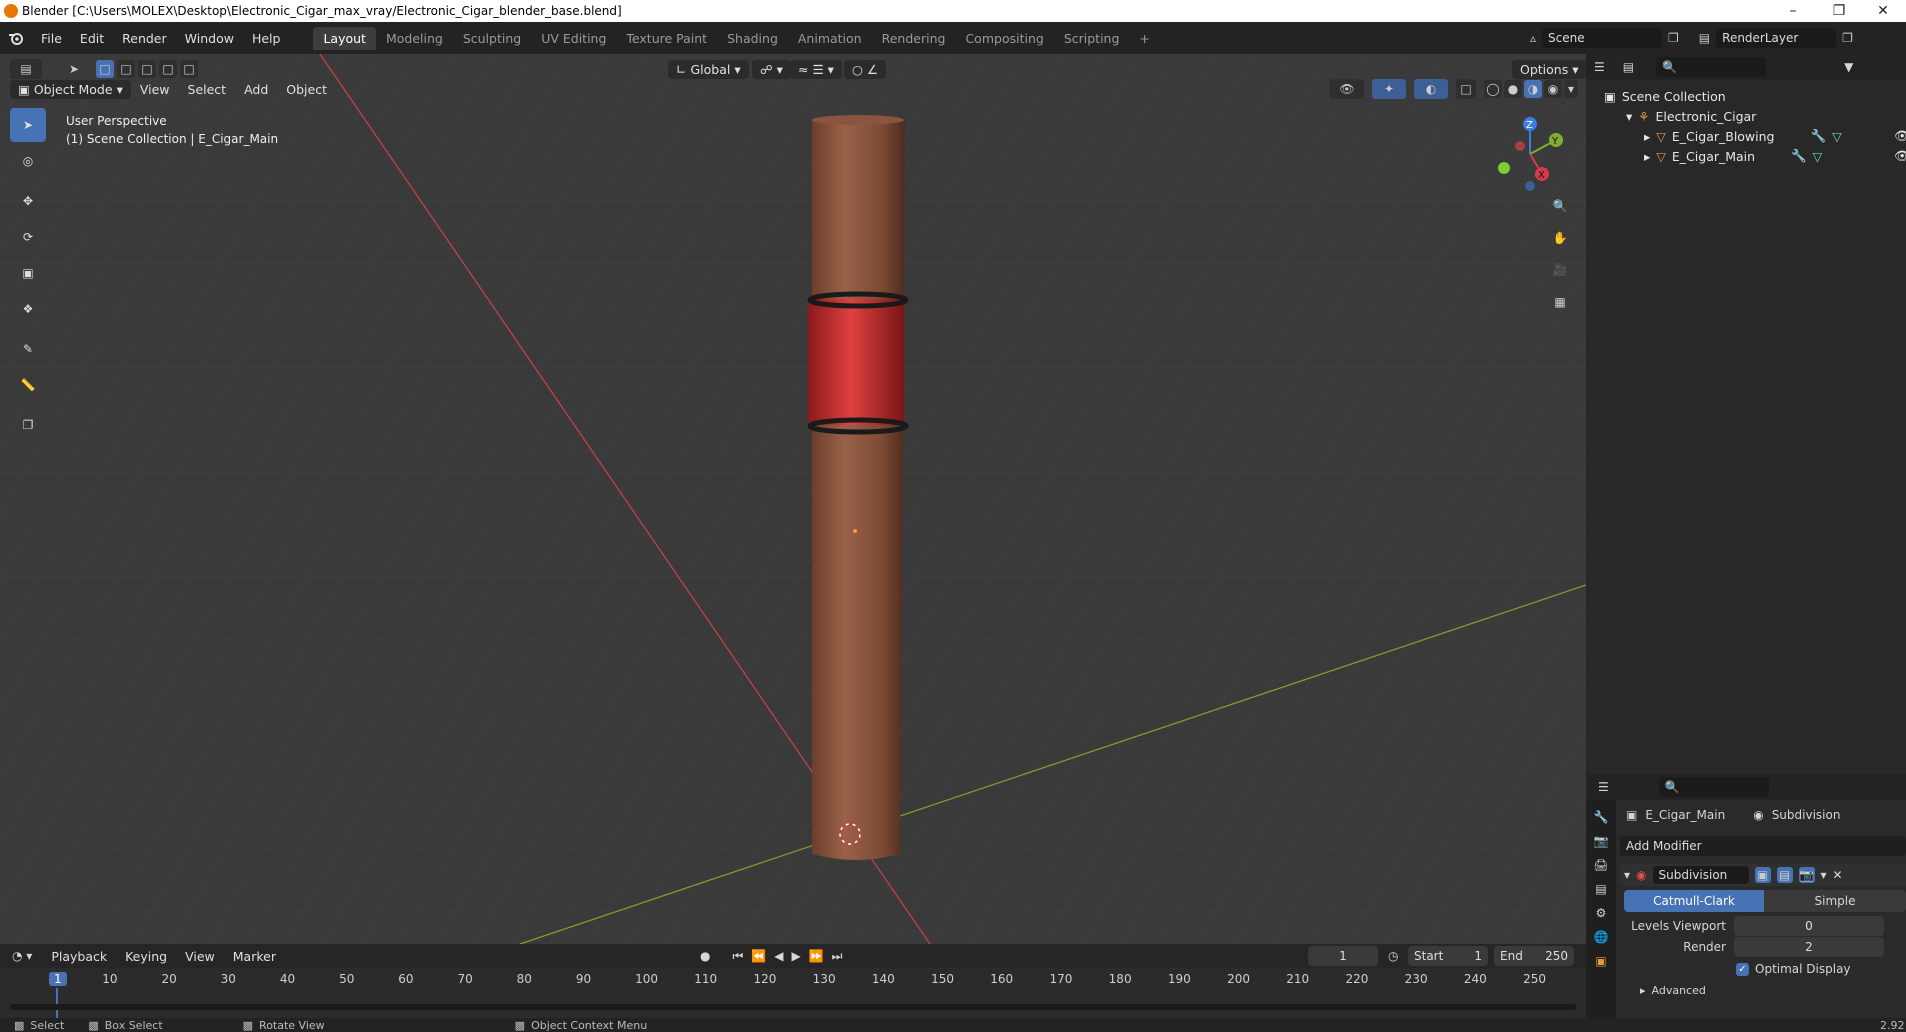  Describe the element at coordinates (793, 1007) in the screenshot. I see `timeline-scrollbar` at that location.